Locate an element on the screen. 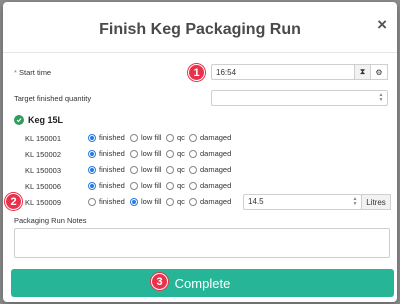 The width and height of the screenshot is (400, 304). keg-id: KL 150002 is located at coordinates (43, 154).